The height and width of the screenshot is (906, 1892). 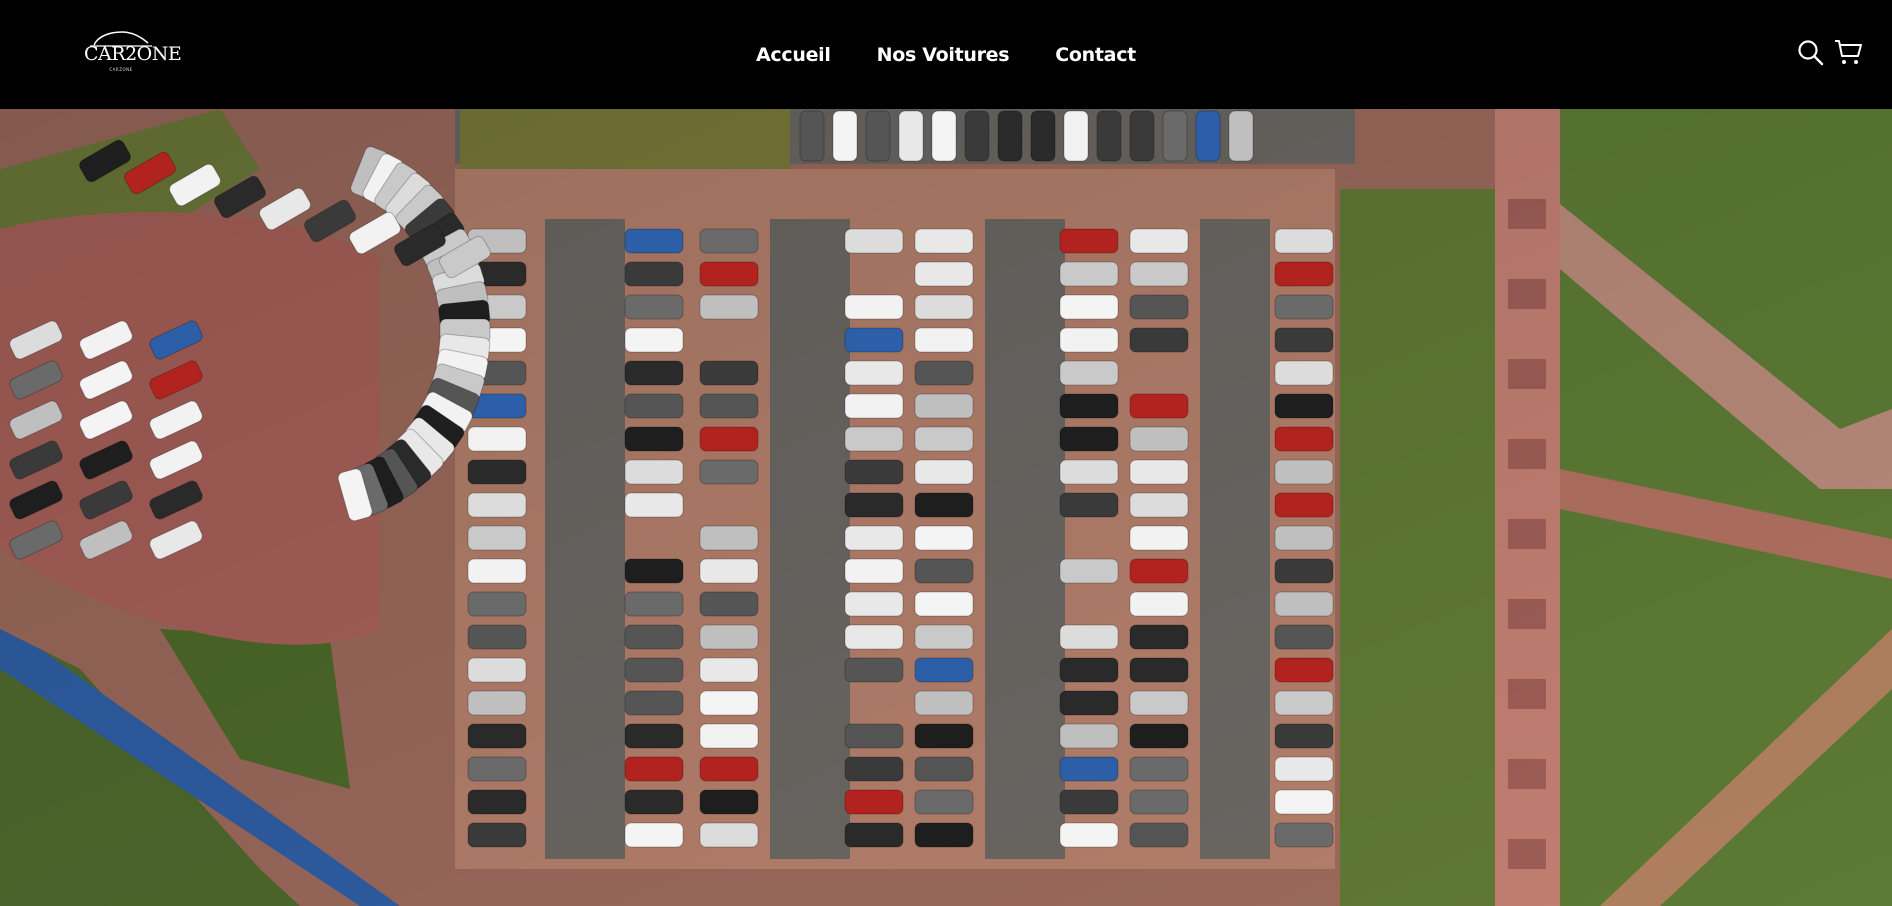 What do you see at coordinates (1848, 52) in the screenshot?
I see `cart-icon` at bounding box center [1848, 52].